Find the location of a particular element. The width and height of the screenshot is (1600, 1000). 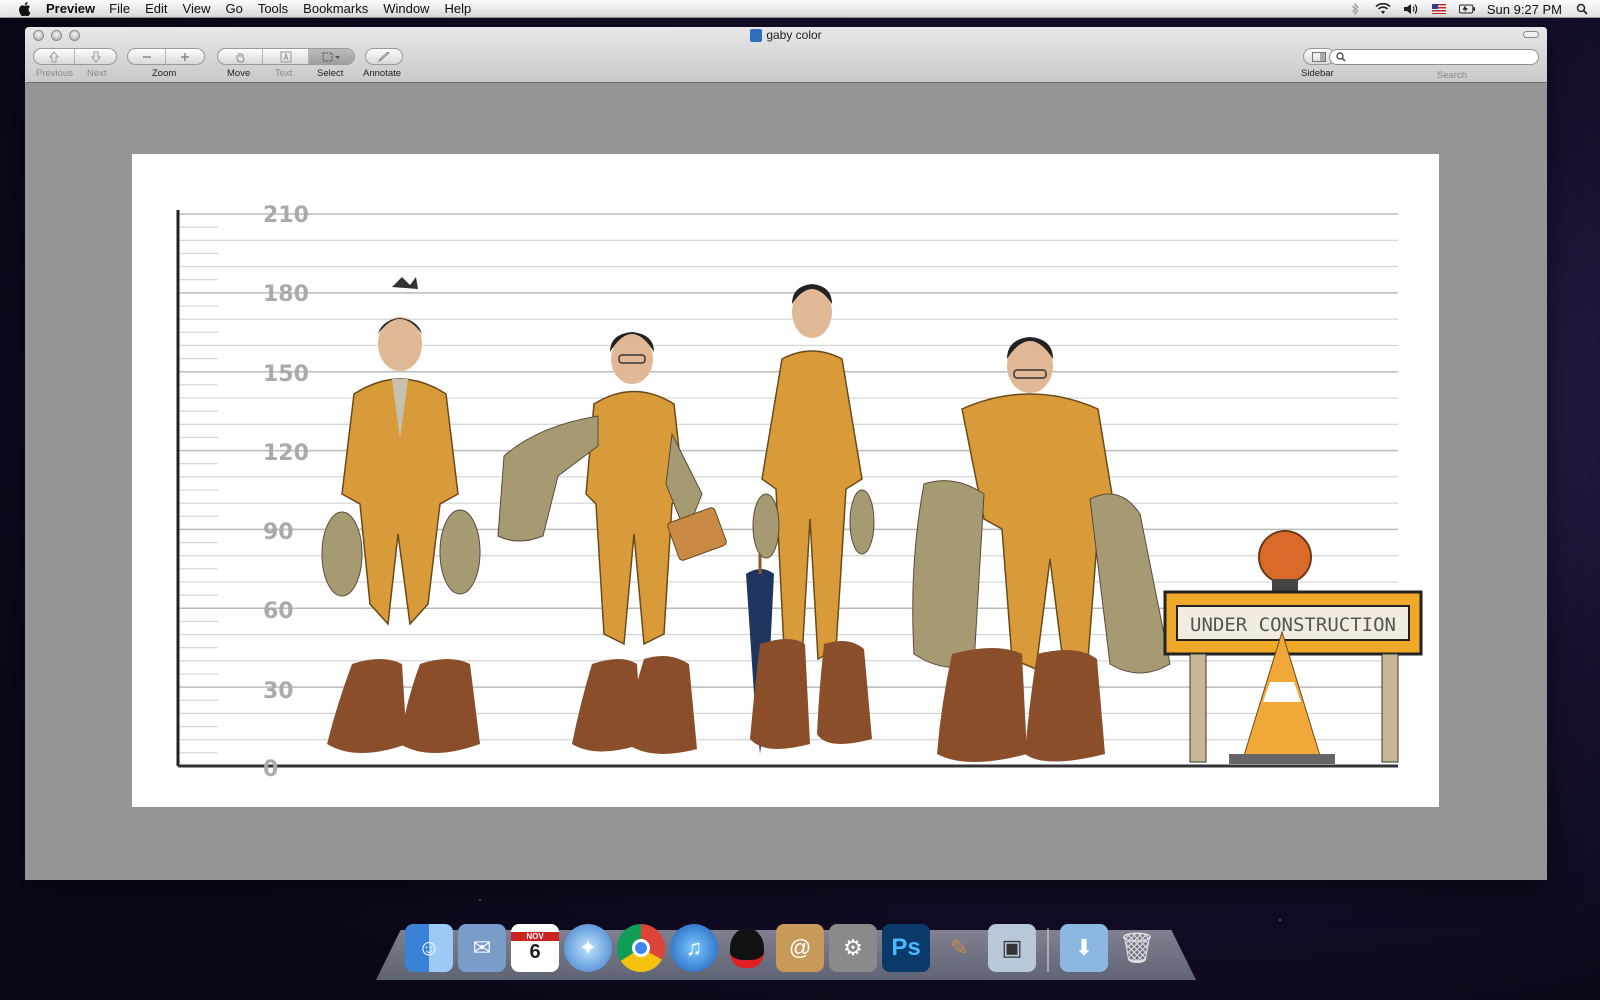

search-icon is located at coordinates (1341, 57).